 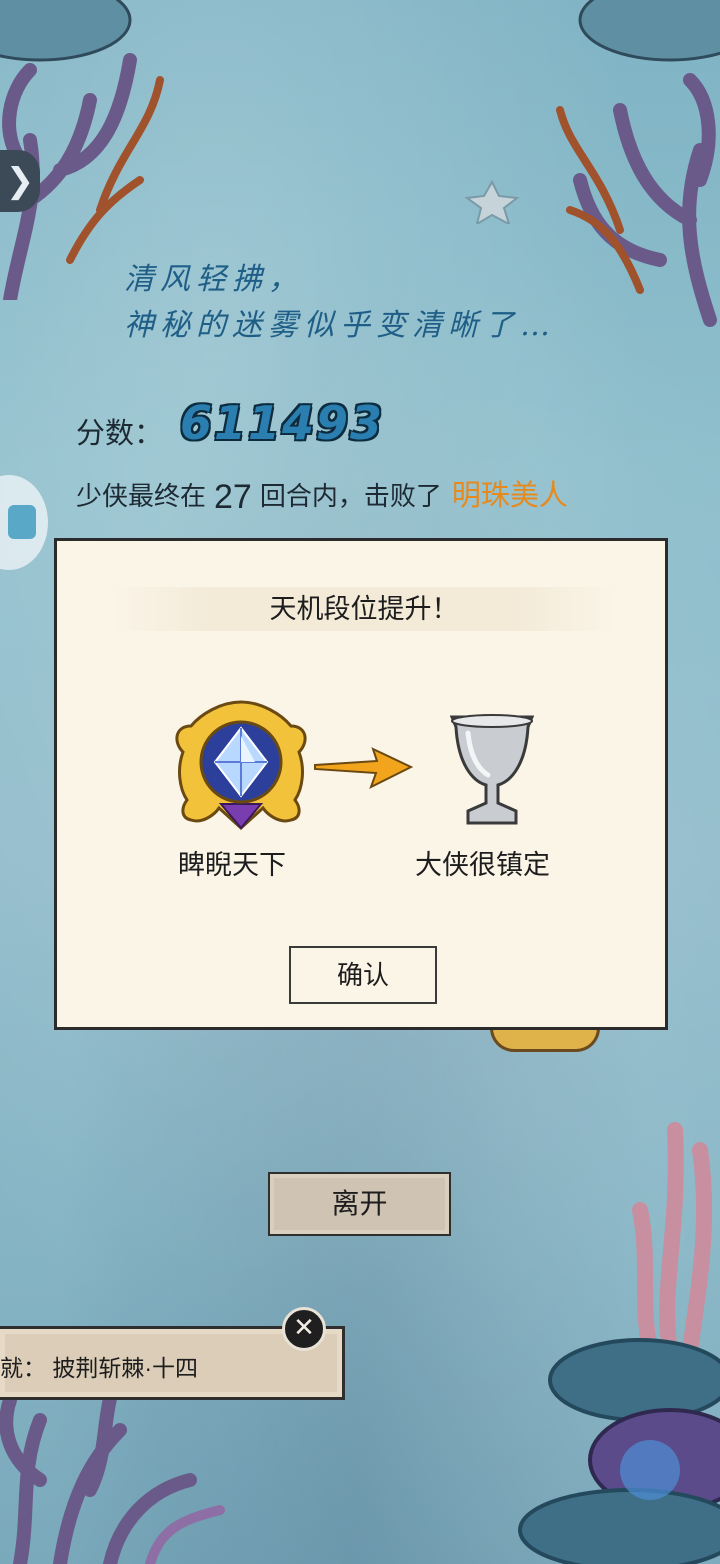 I want to click on battle-result-line: 少侠最终在 27 回合内，击败了 明珠美人, so click(x=322, y=494).